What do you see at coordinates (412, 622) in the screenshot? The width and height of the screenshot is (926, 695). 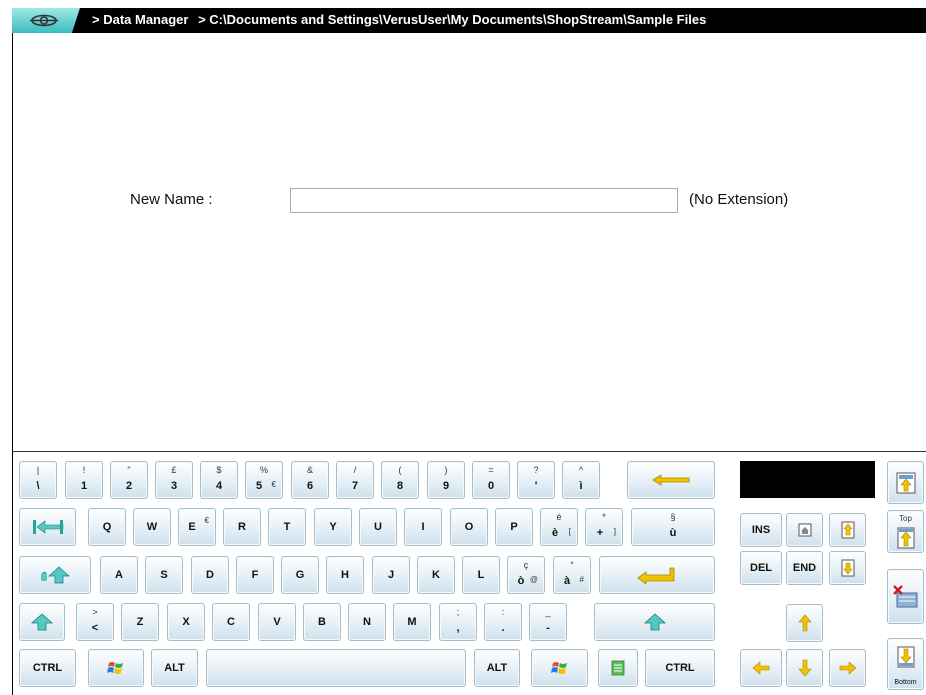 I see `key-m: M` at bounding box center [412, 622].